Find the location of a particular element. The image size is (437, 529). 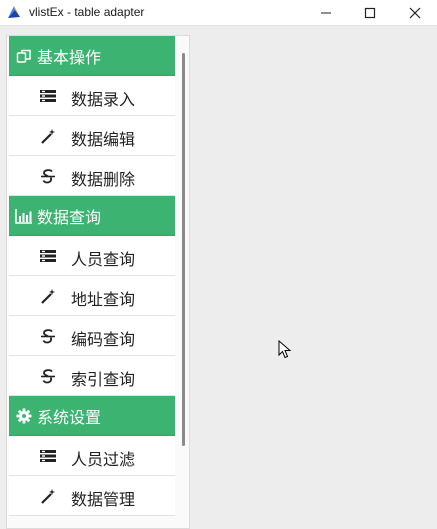

group-header-query: 数据查询 is located at coordinates (92, 216).